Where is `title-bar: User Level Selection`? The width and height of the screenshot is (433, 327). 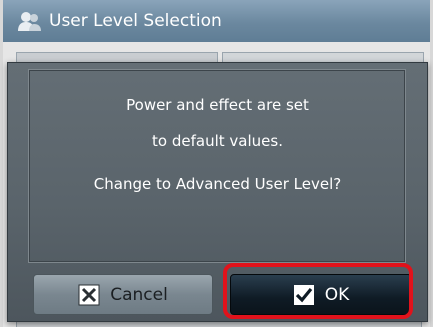
title-bar: User Level Selection is located at coordinates (216, 21).